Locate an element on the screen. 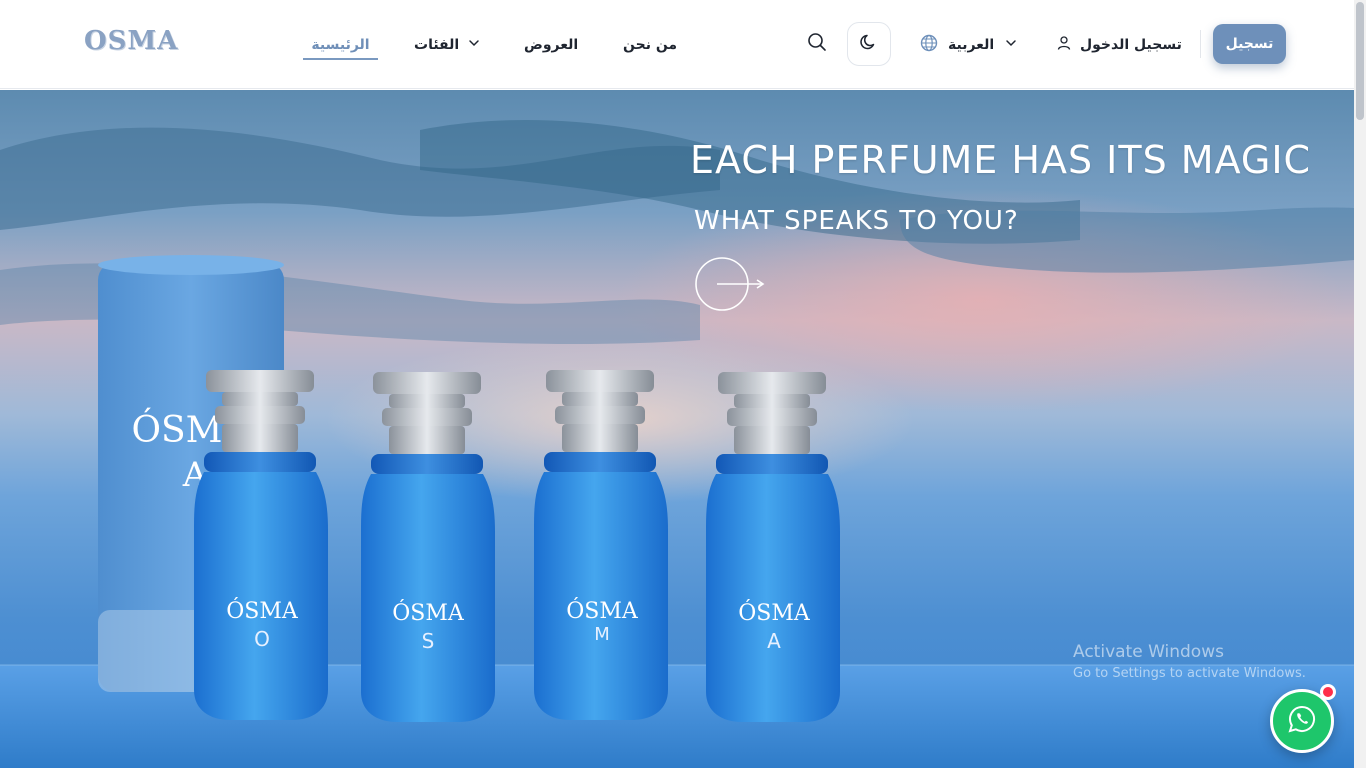 The height and width of the screenshot is (768, 1366). search-icon is located at coordinates (817, 44).